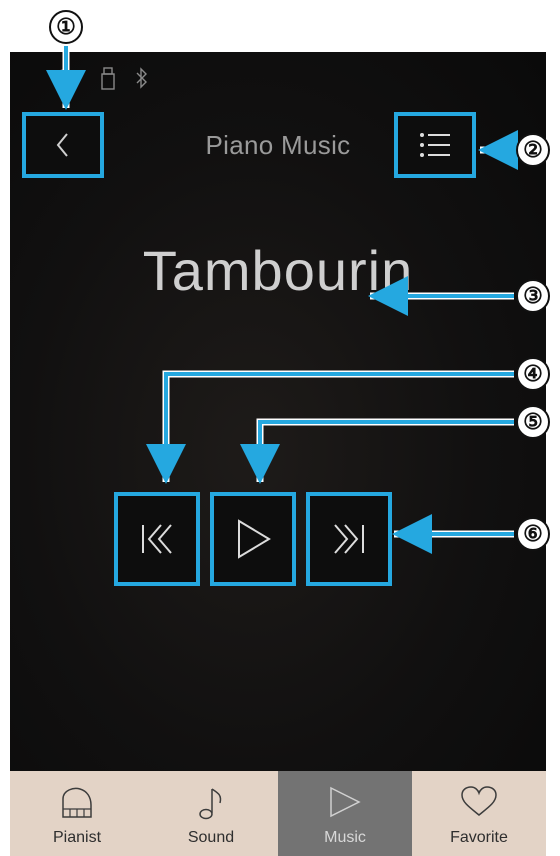 The width and height of the screenshot is (560, 856). Describe the element at coordinates (533, 422) in the screenshot. I see `callout-5: ⑤` at that location.